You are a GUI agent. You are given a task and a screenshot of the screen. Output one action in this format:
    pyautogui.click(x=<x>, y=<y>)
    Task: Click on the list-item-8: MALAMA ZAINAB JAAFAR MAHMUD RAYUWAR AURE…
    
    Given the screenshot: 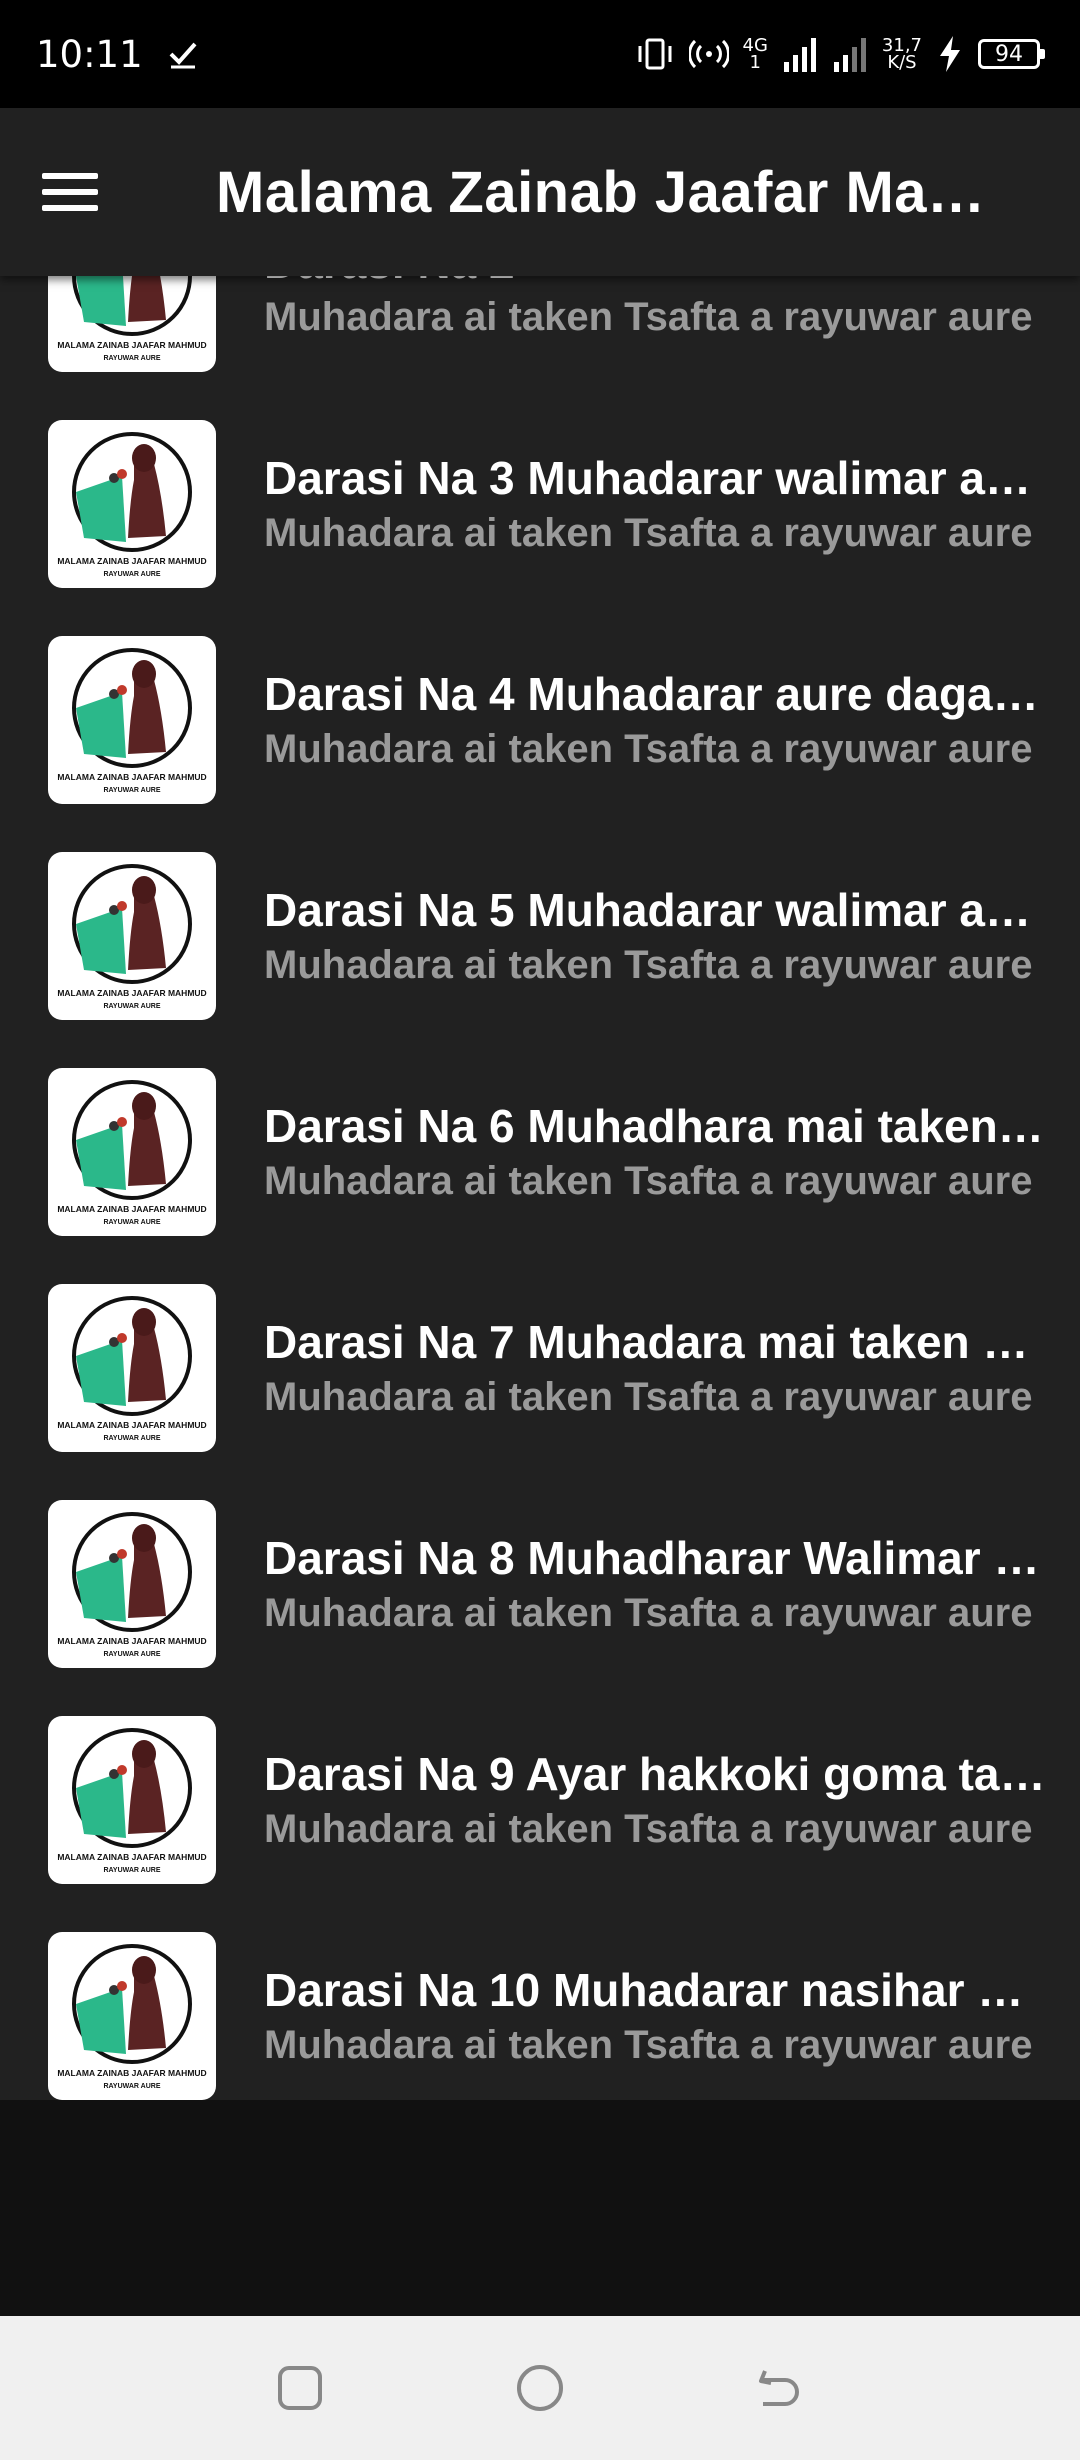 What is the action you would take?
    pyautogui.click(x=540, y=1800)
    